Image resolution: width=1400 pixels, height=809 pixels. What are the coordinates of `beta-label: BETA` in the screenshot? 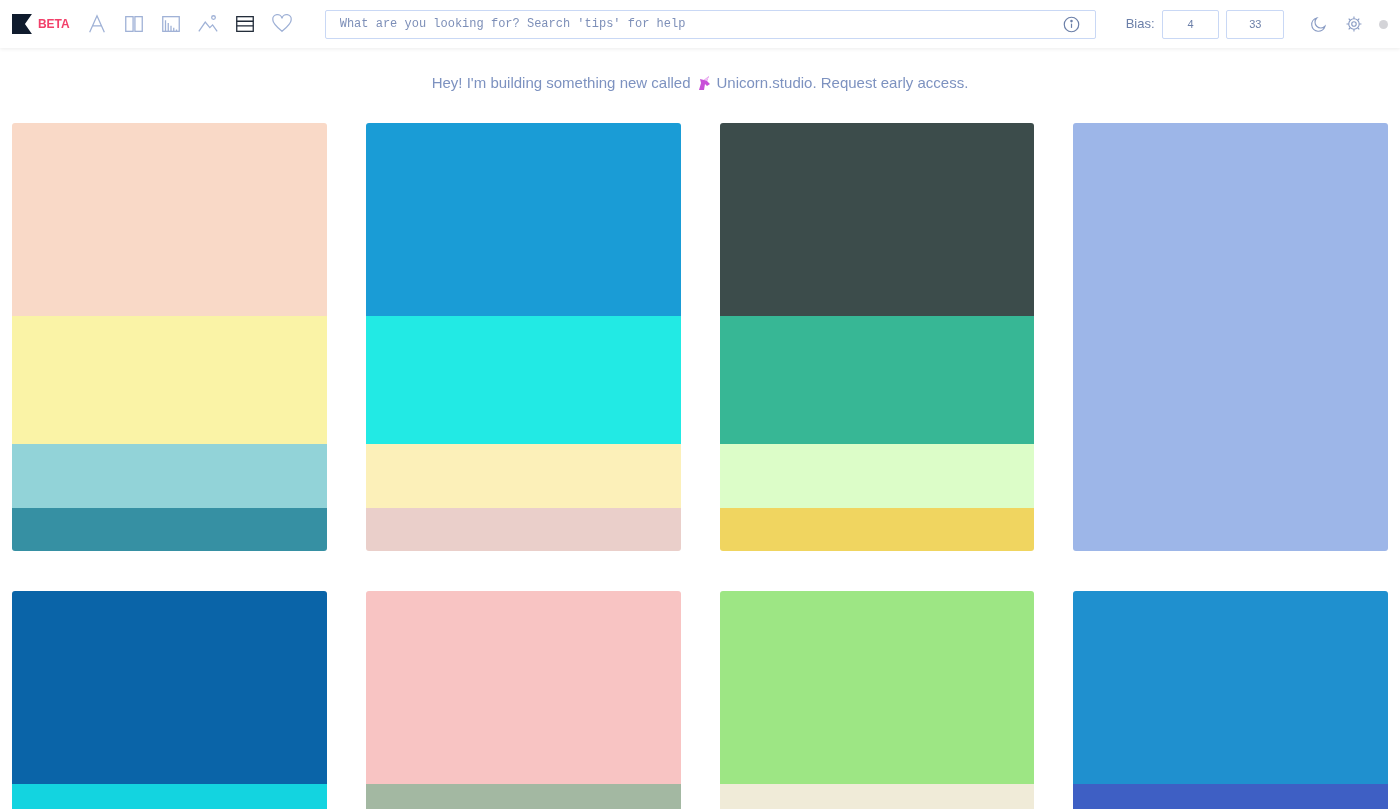 It's located at (53, 24).